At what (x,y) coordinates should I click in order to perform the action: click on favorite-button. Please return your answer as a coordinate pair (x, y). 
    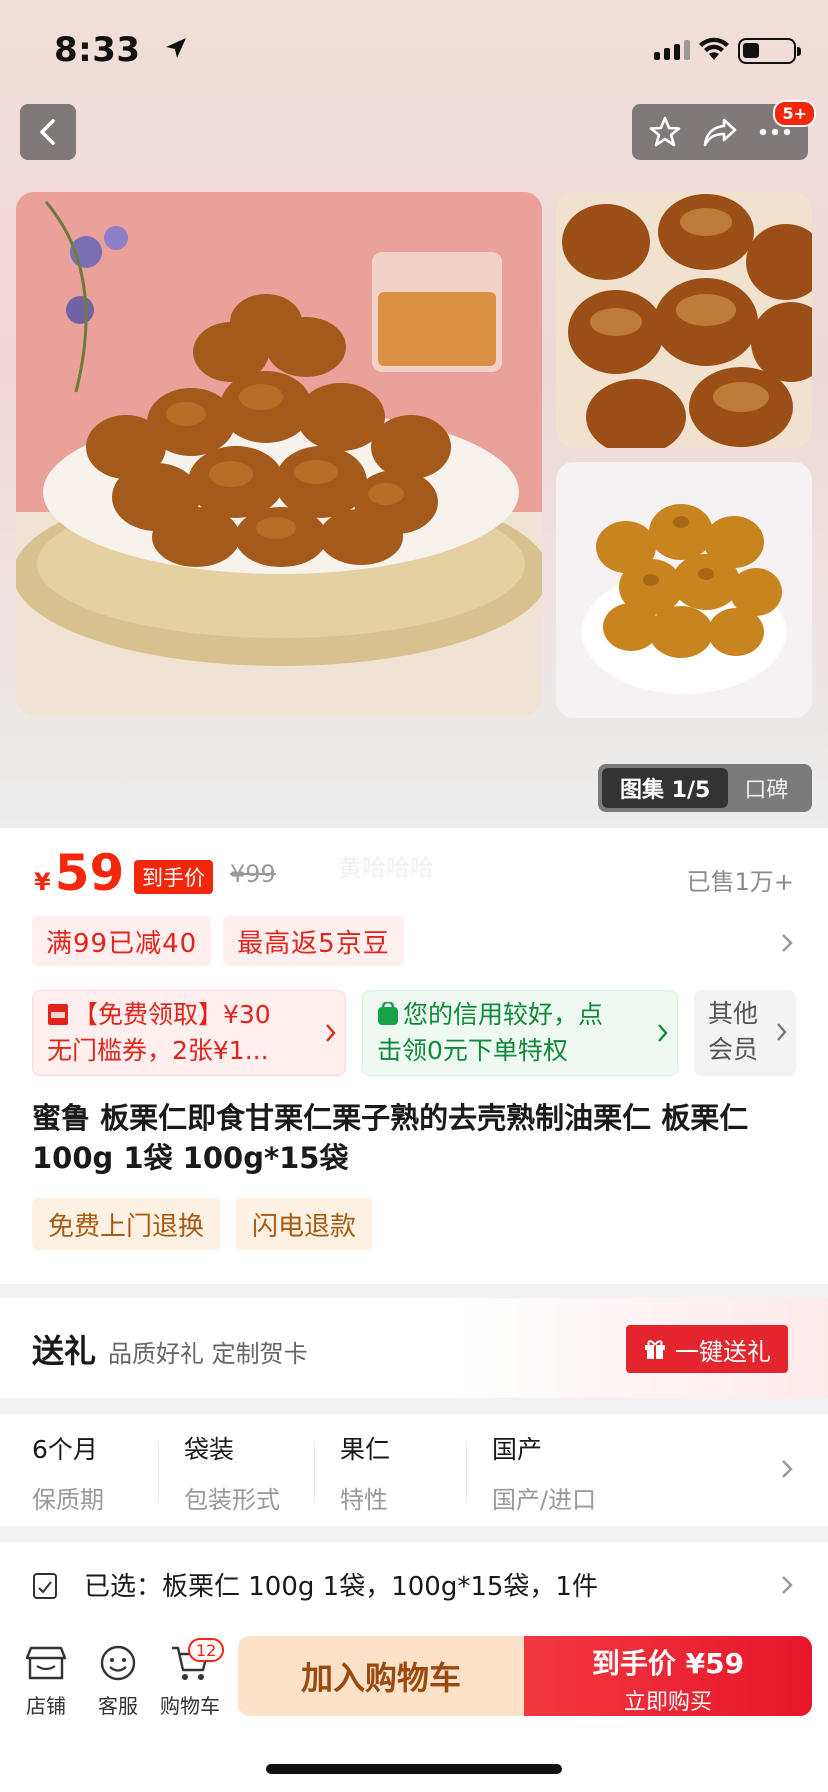
    Looking at the image, I should click on (665, 132).